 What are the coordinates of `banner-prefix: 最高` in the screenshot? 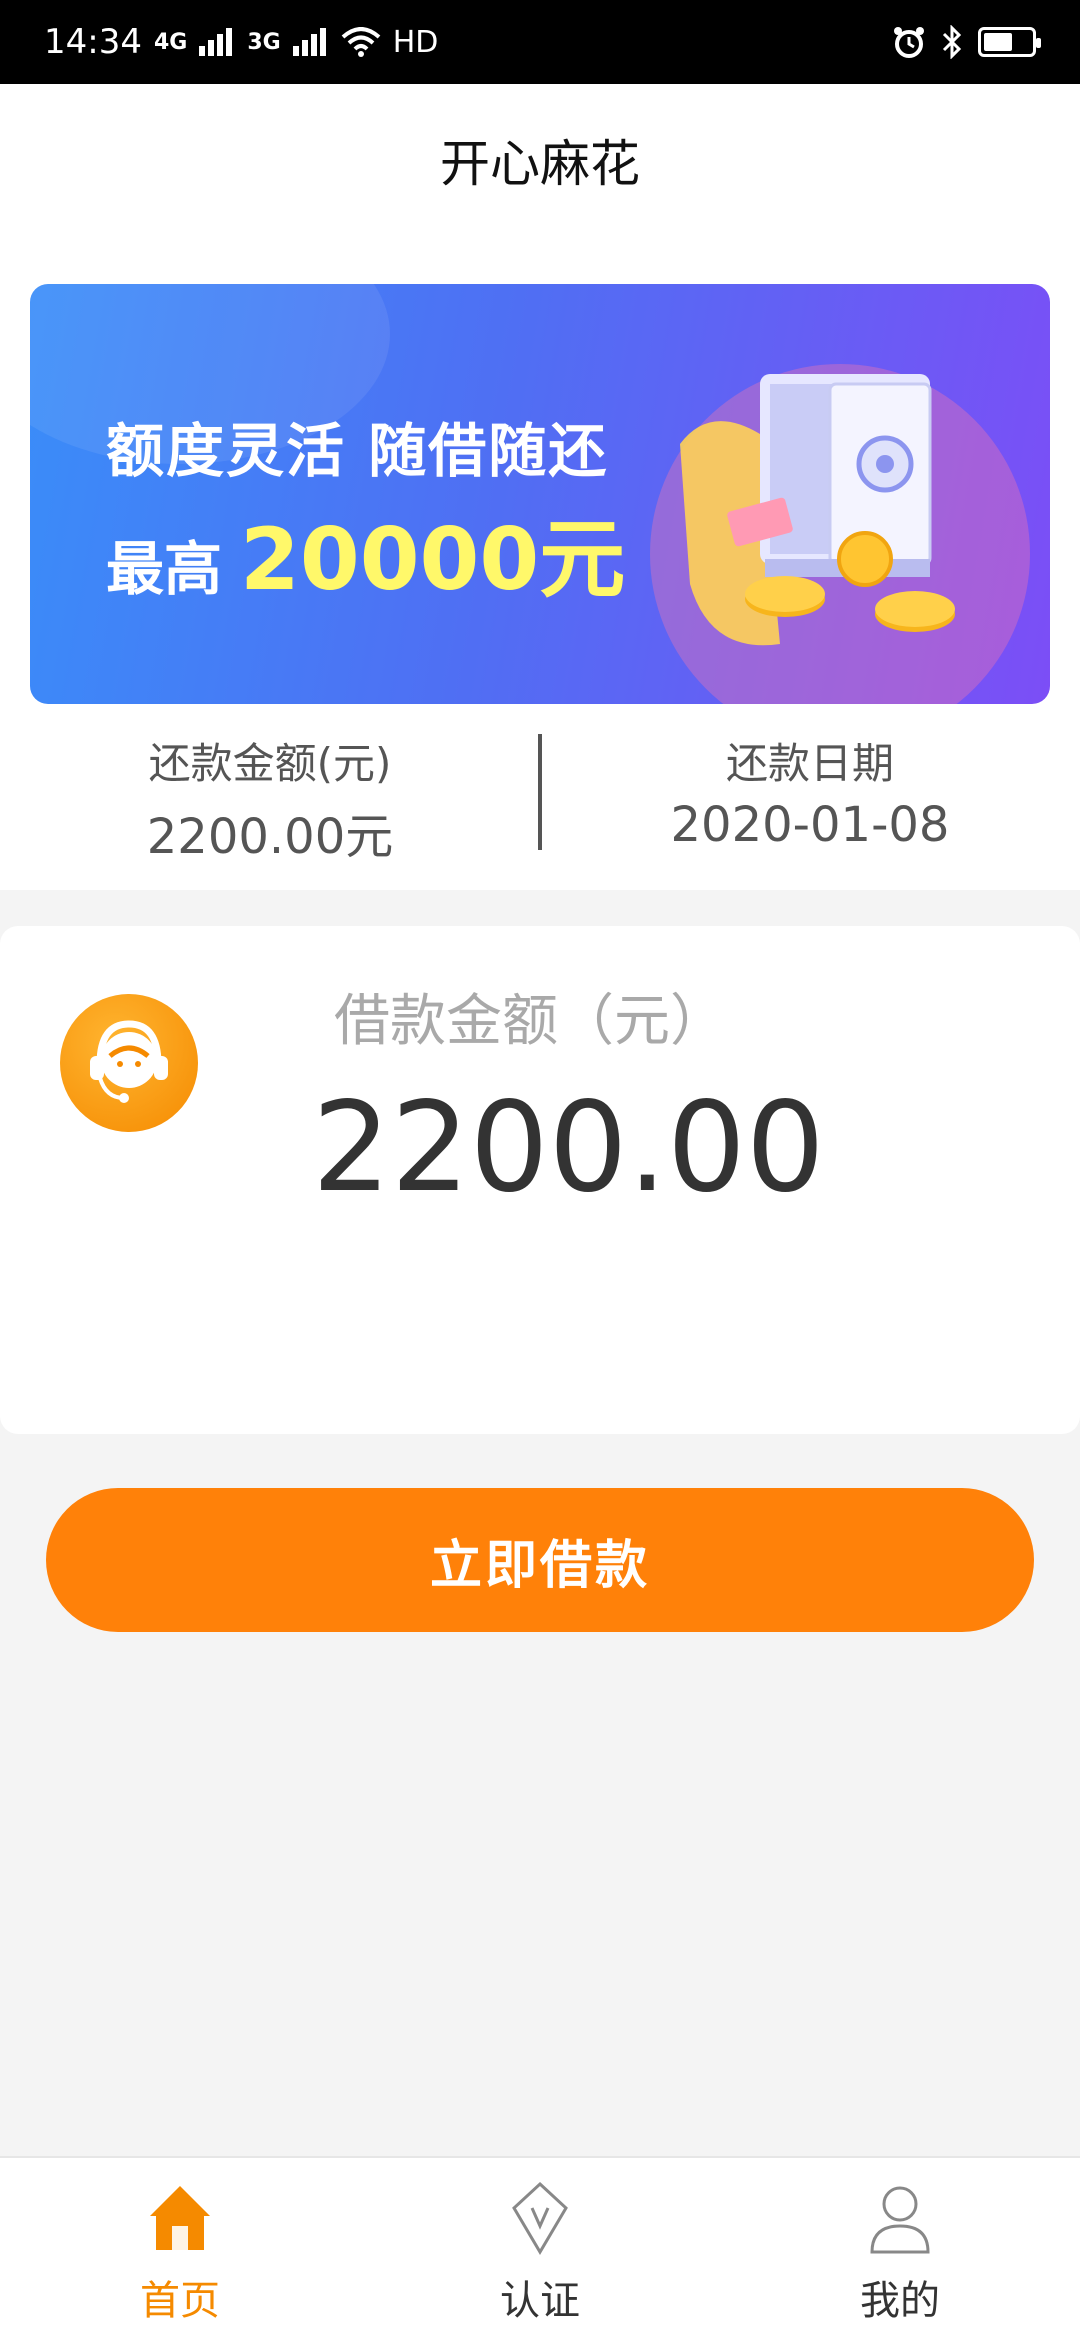 It's located at (164, 569).